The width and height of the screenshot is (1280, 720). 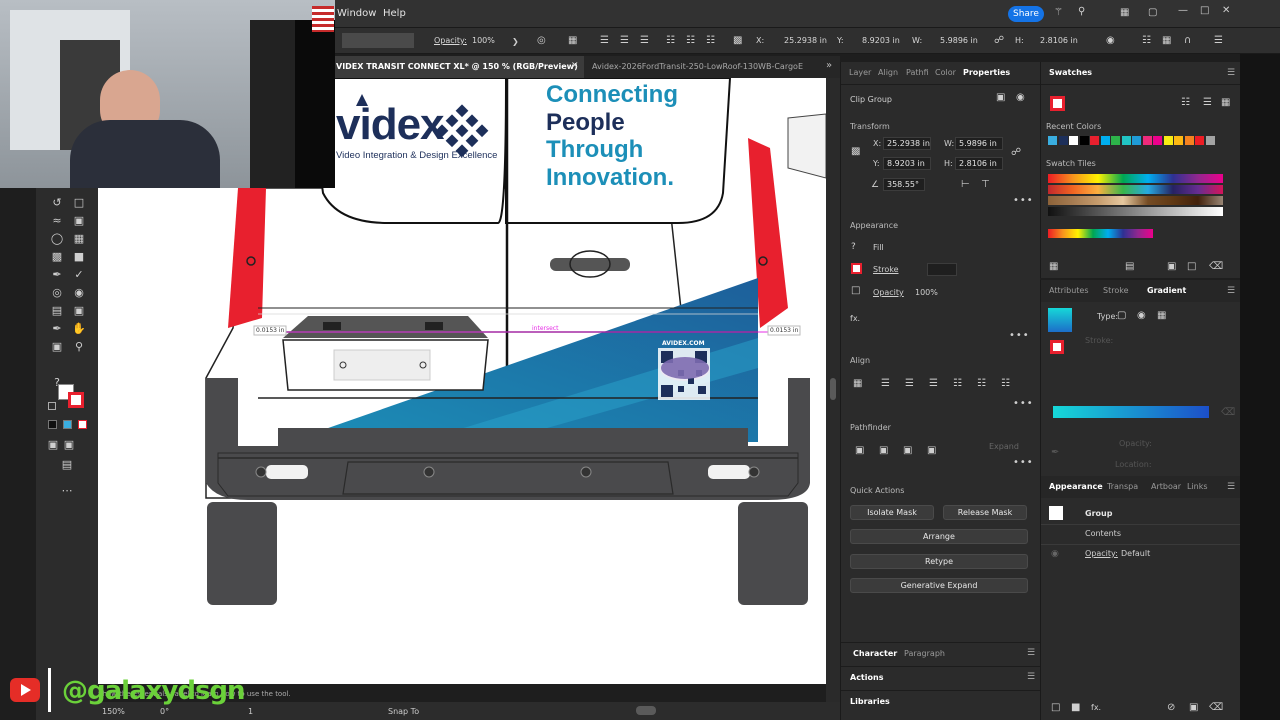 What do you see at coordinates (907, 163) in the screenshot?
I see `y-field: 8.9203 in` at bounding box center [907, 163].